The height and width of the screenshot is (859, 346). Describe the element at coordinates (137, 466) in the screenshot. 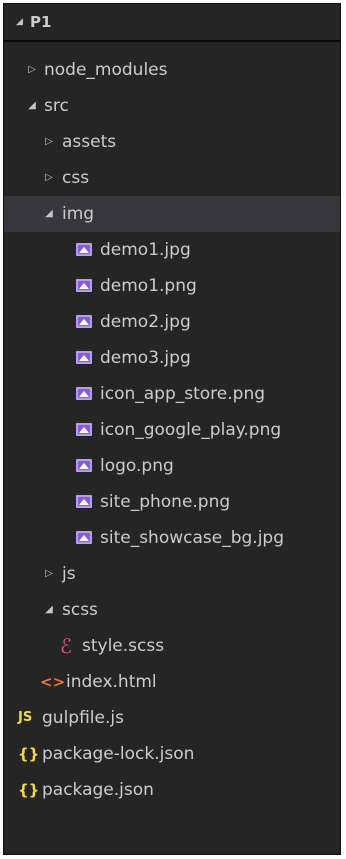

I see `tree-item-label: logo.png` at that location.